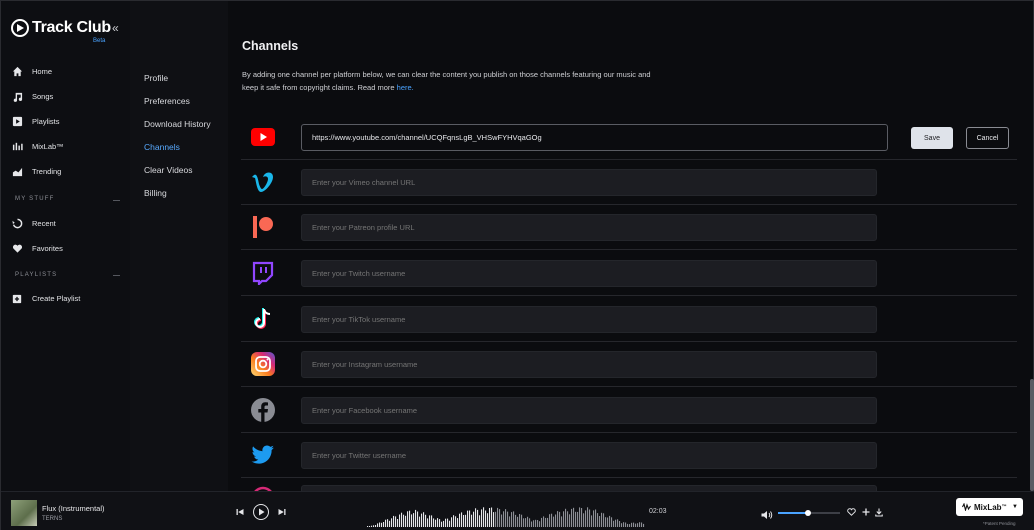  Describe the element at coordinates (68, 121) in the screenshot. I see `sidebar-item-playlists: Playlists` at that location.